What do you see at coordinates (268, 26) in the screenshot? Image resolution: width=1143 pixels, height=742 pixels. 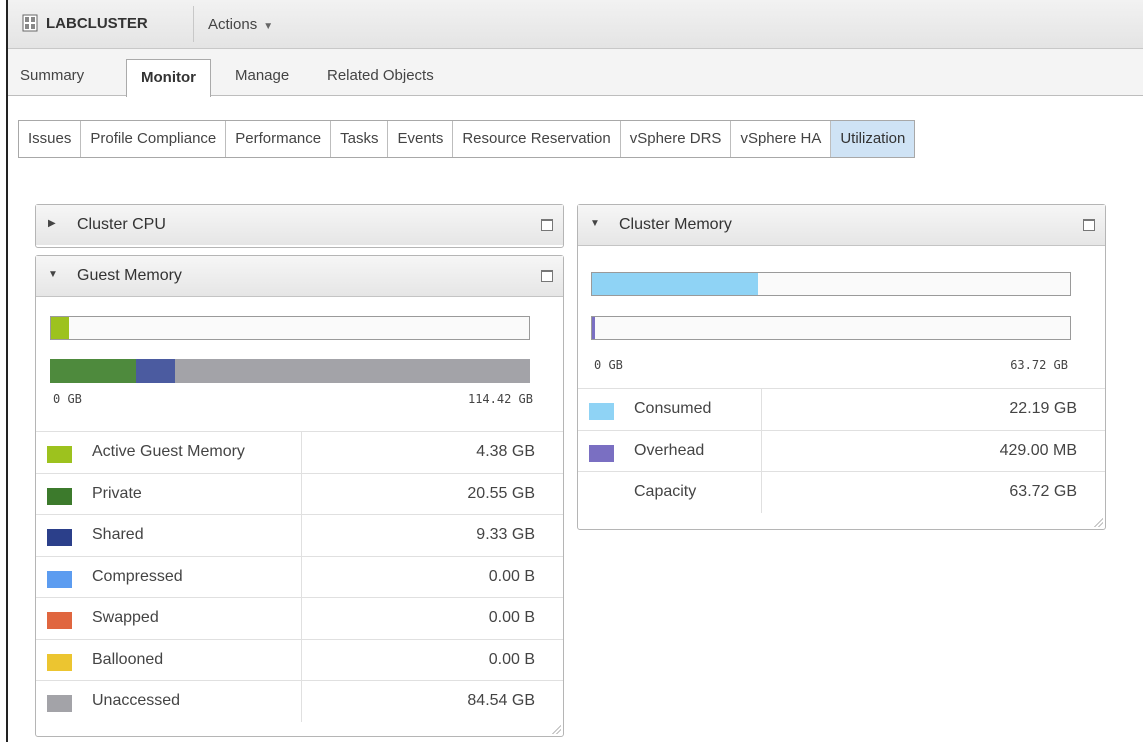 I see `chevron-down-icon: ▼` at bounding box center [268, 26].